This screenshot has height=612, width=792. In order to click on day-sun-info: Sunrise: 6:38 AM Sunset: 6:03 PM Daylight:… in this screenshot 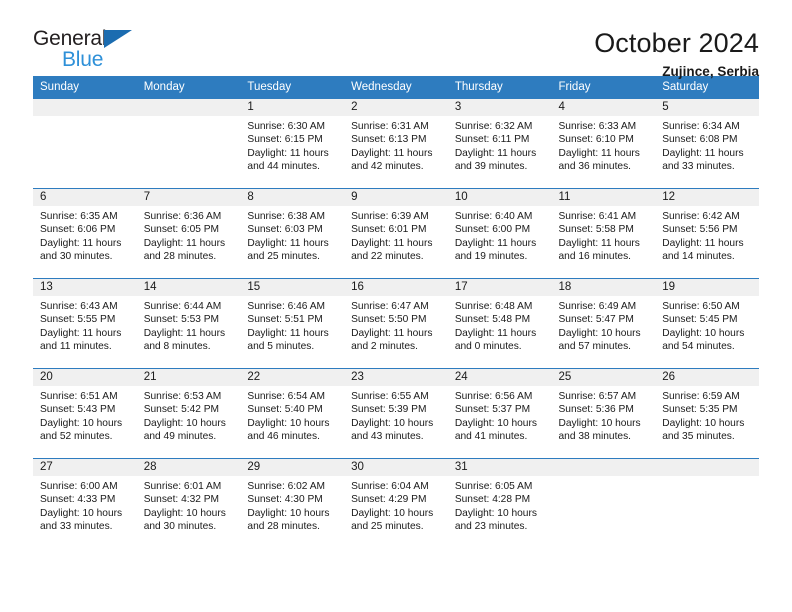, I will do `click(292, 235)`.